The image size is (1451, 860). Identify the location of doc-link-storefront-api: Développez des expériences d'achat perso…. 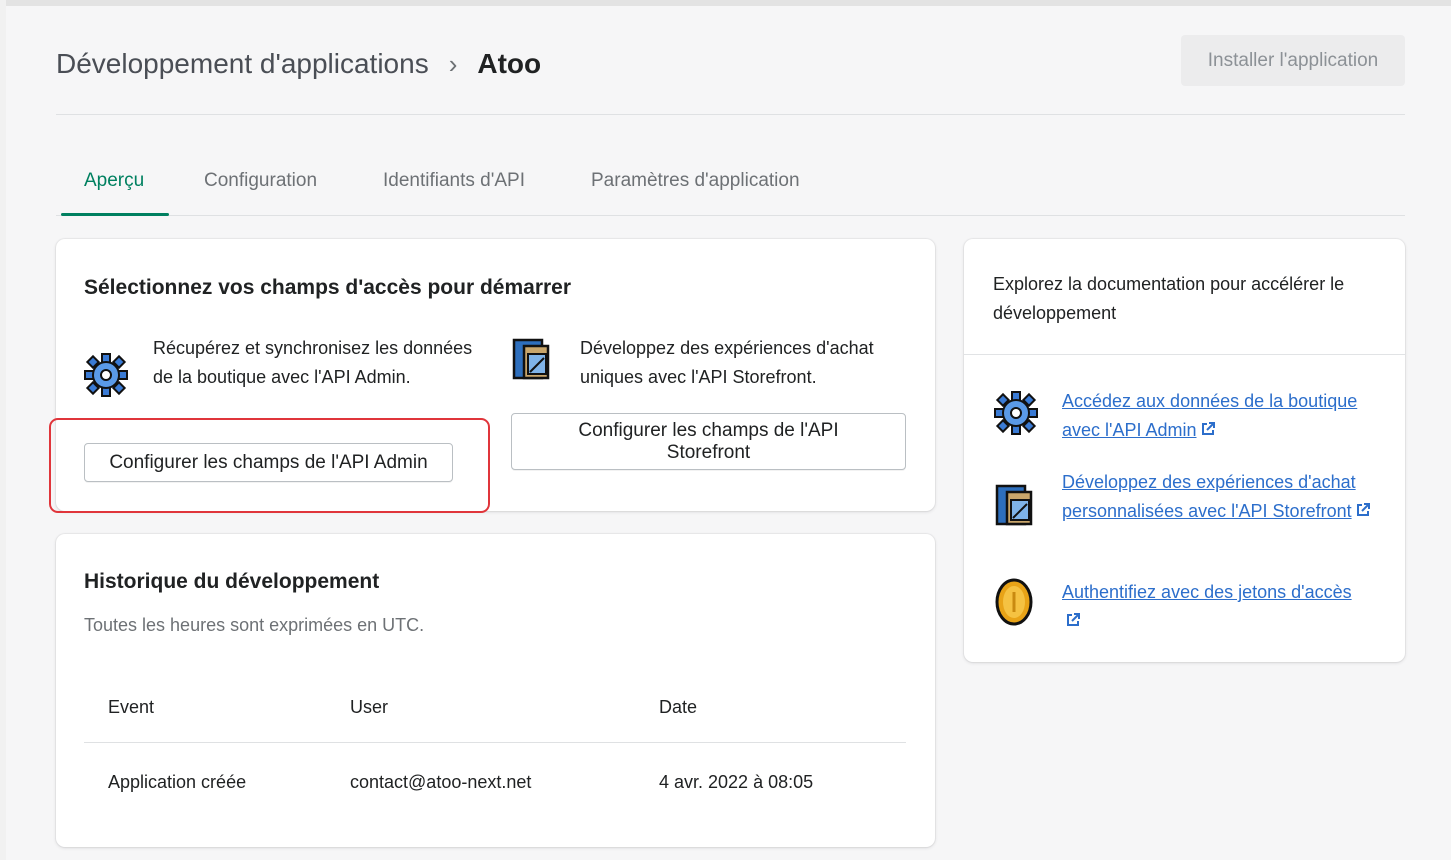
(1217, 497).